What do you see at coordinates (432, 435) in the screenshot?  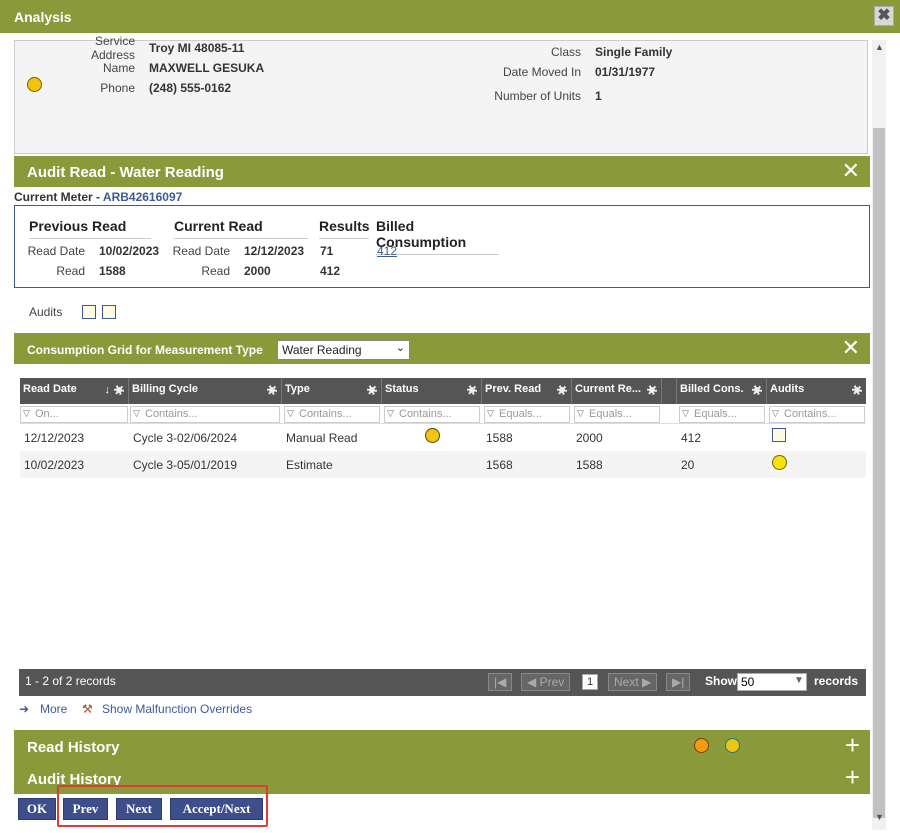 I see `status-icon` at bounding box center [432, 435].